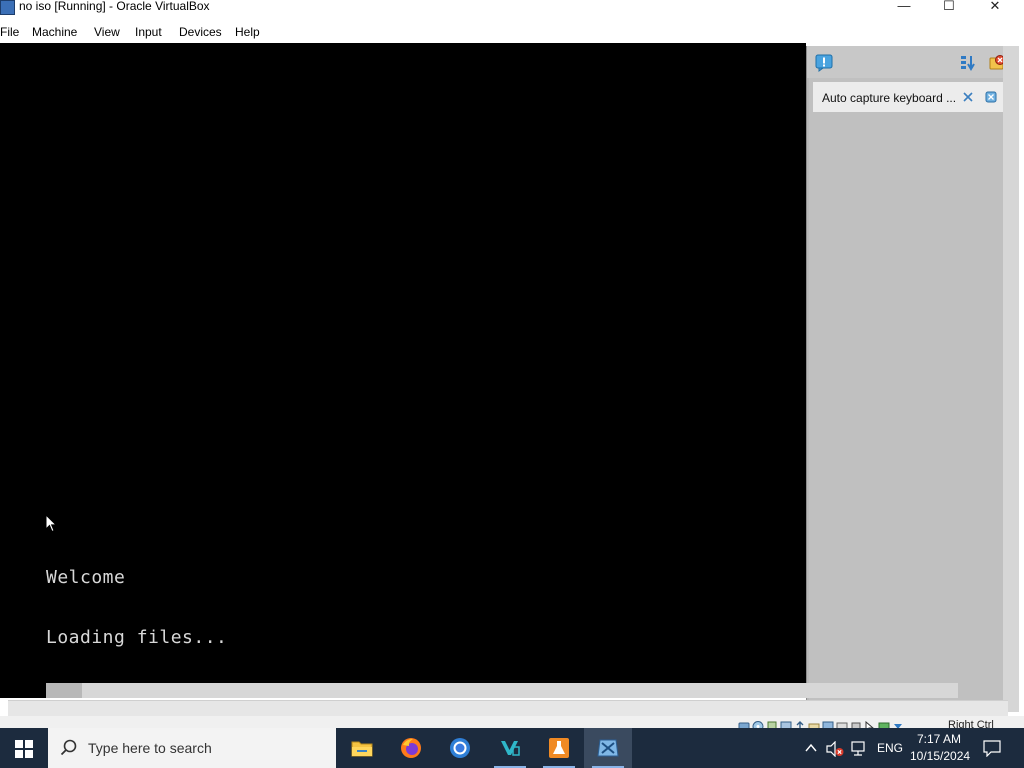 This screenshot has height=768, width=1024. What do you see at coordinates (992, 748) in the screenshot?
I see `action-center-icon` at bounding box center [992, 748].